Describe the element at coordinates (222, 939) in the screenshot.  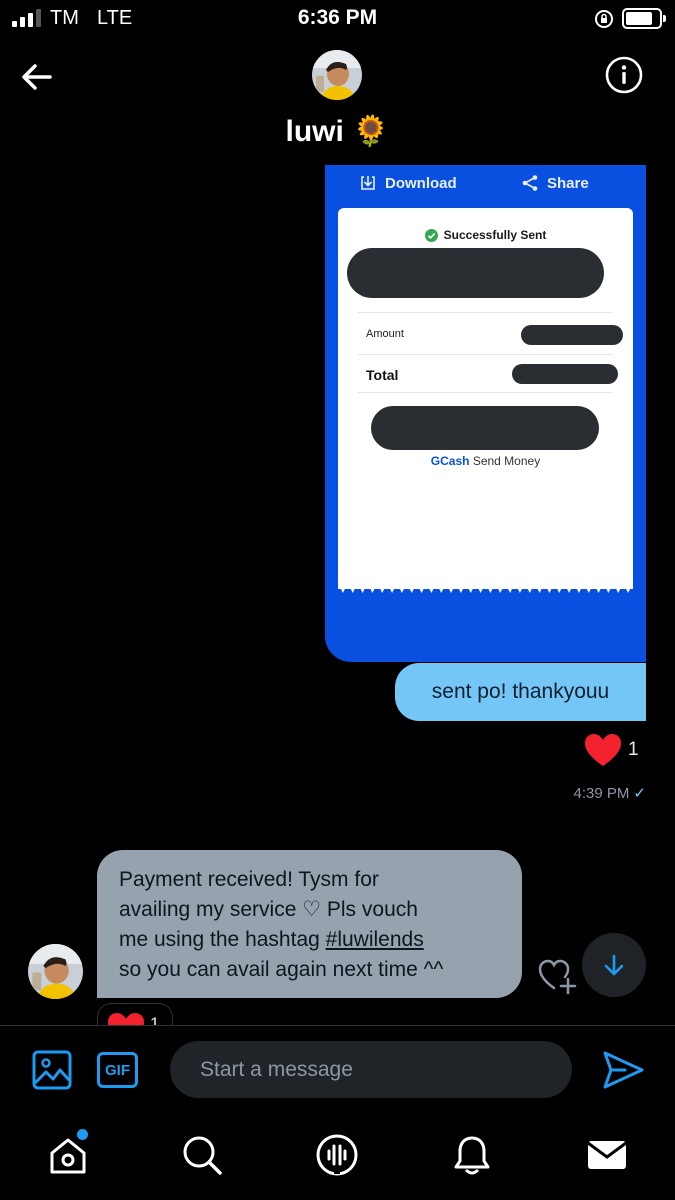
I see `message-line-text: me using the hashtag` at that location.